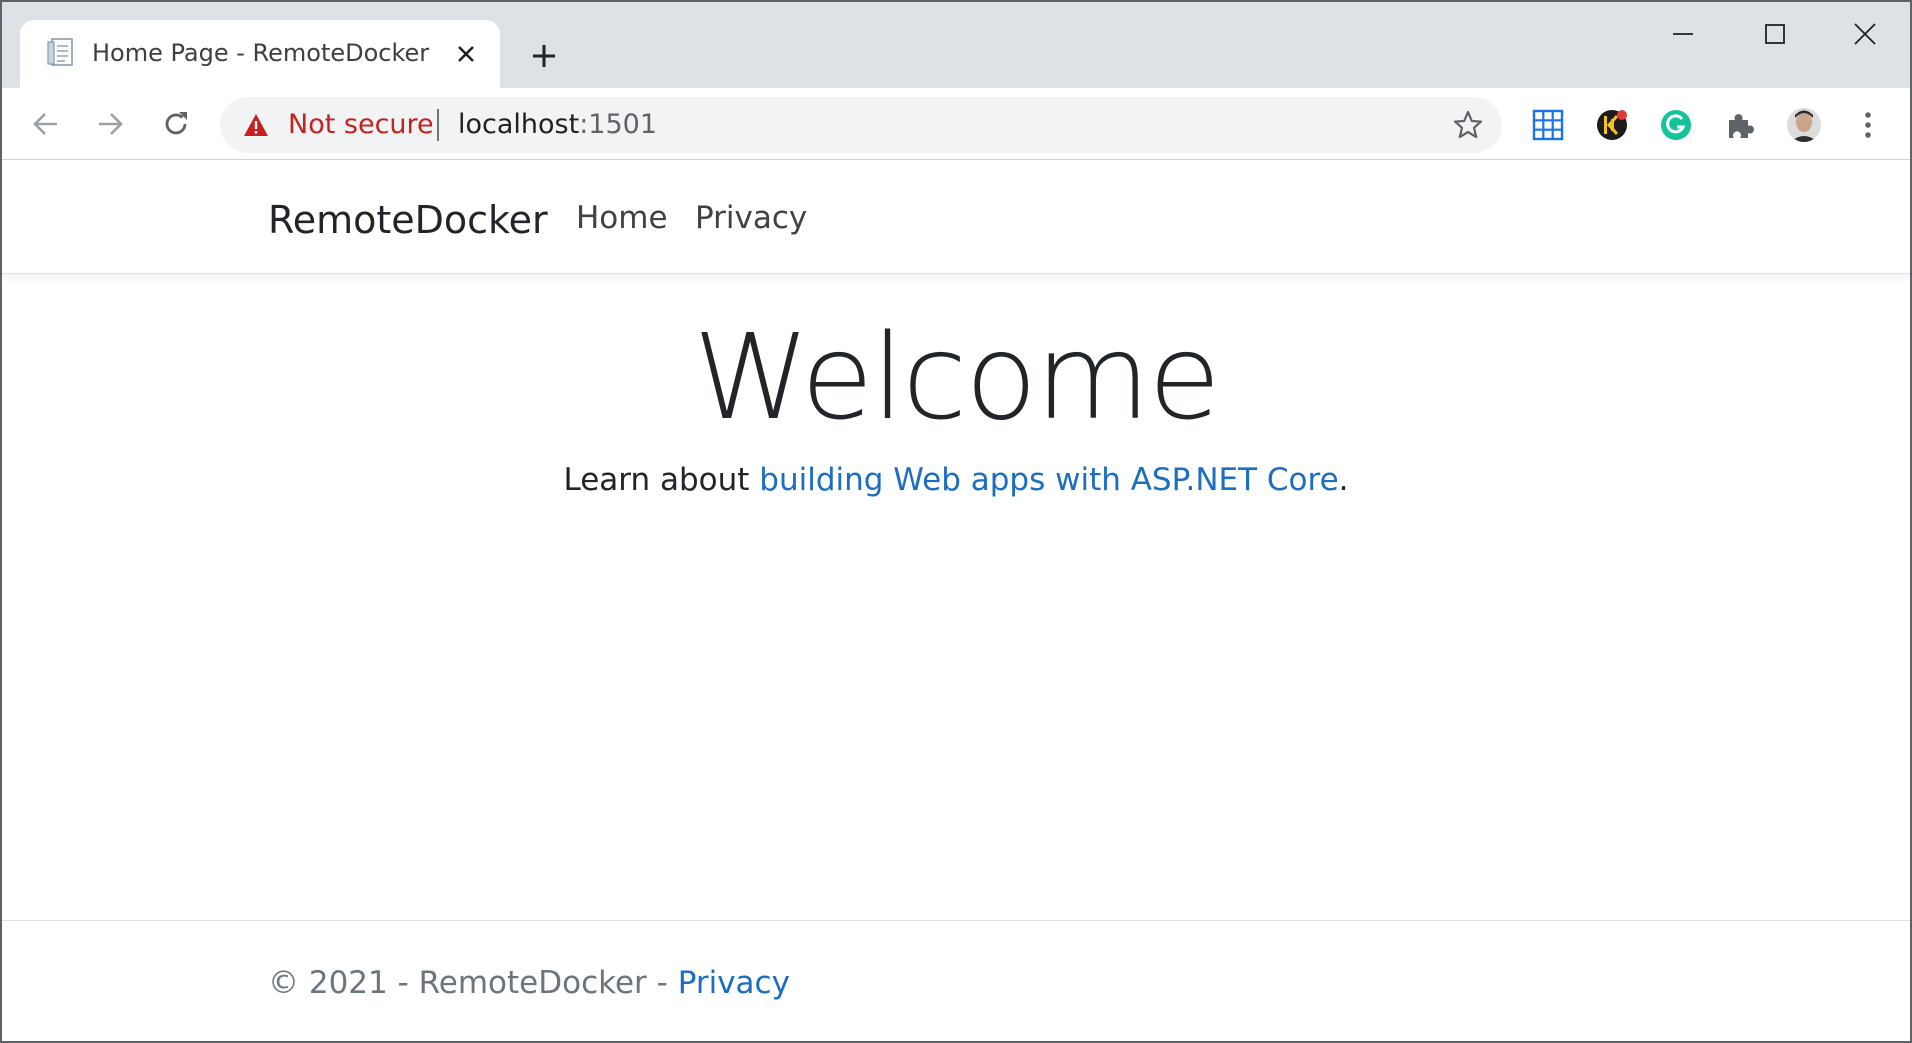  Describe the element at coordinates (176, 124) in the screenshot. I see `reload-icon` at that location.